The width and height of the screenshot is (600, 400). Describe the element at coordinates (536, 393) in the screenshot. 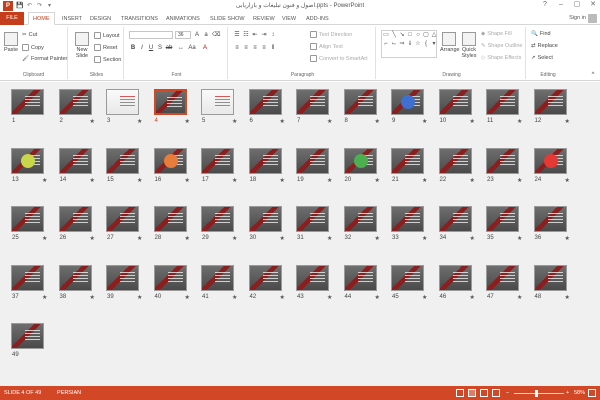

I see `zoom-slider-thumb` at that location.